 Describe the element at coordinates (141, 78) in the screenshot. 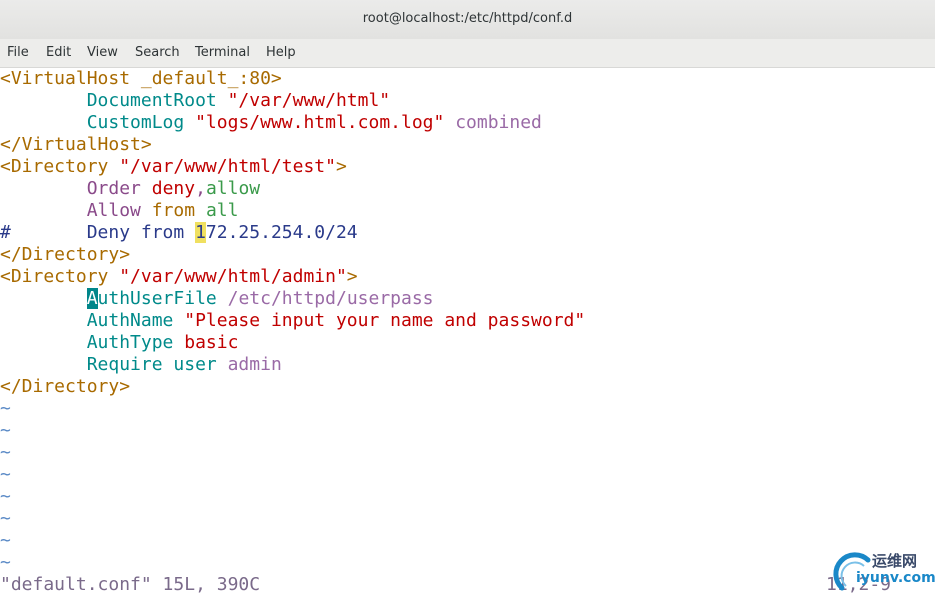

I see `code-line-1: <VirtualHost _default_:80>` at that location.